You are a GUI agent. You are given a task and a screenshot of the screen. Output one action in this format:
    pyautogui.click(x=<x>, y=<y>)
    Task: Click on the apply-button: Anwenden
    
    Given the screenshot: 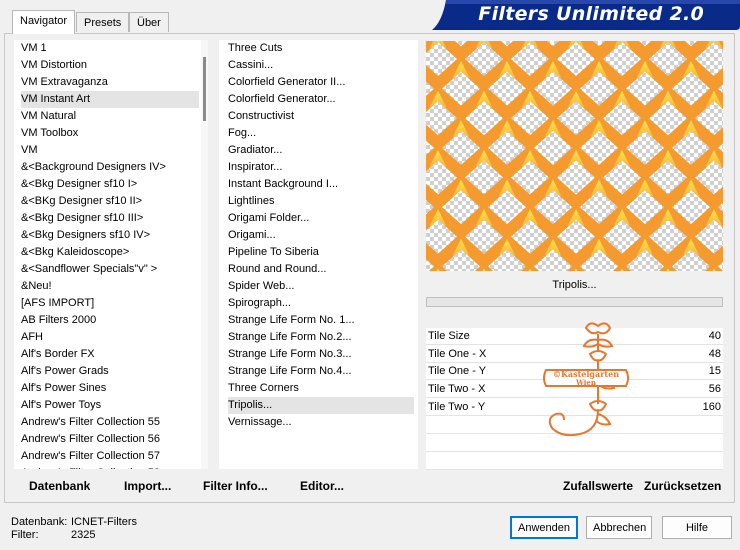 What is the action you would take?
    pyautogui.click(x=544, y=527)
    